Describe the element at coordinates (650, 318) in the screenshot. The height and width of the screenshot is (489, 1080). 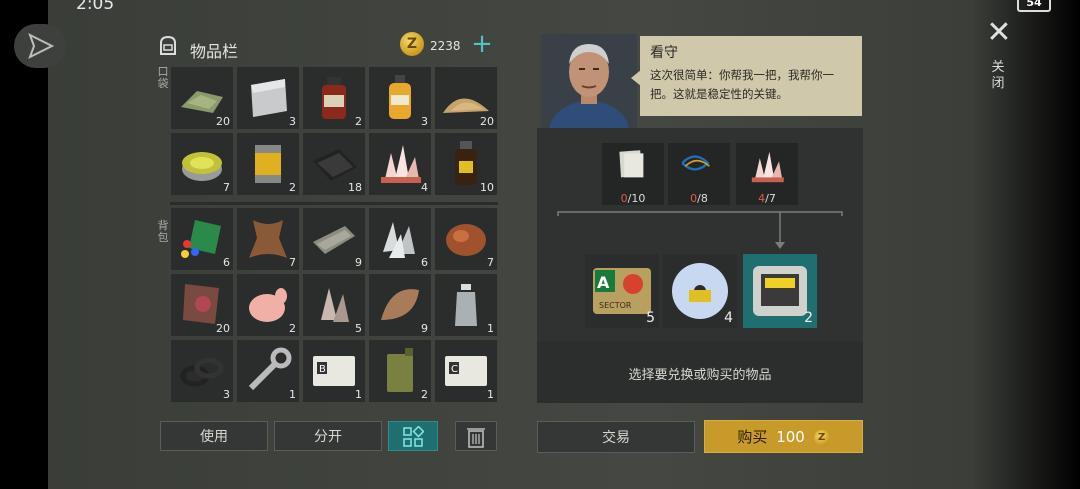
I see `reward-count: 5` at that location.